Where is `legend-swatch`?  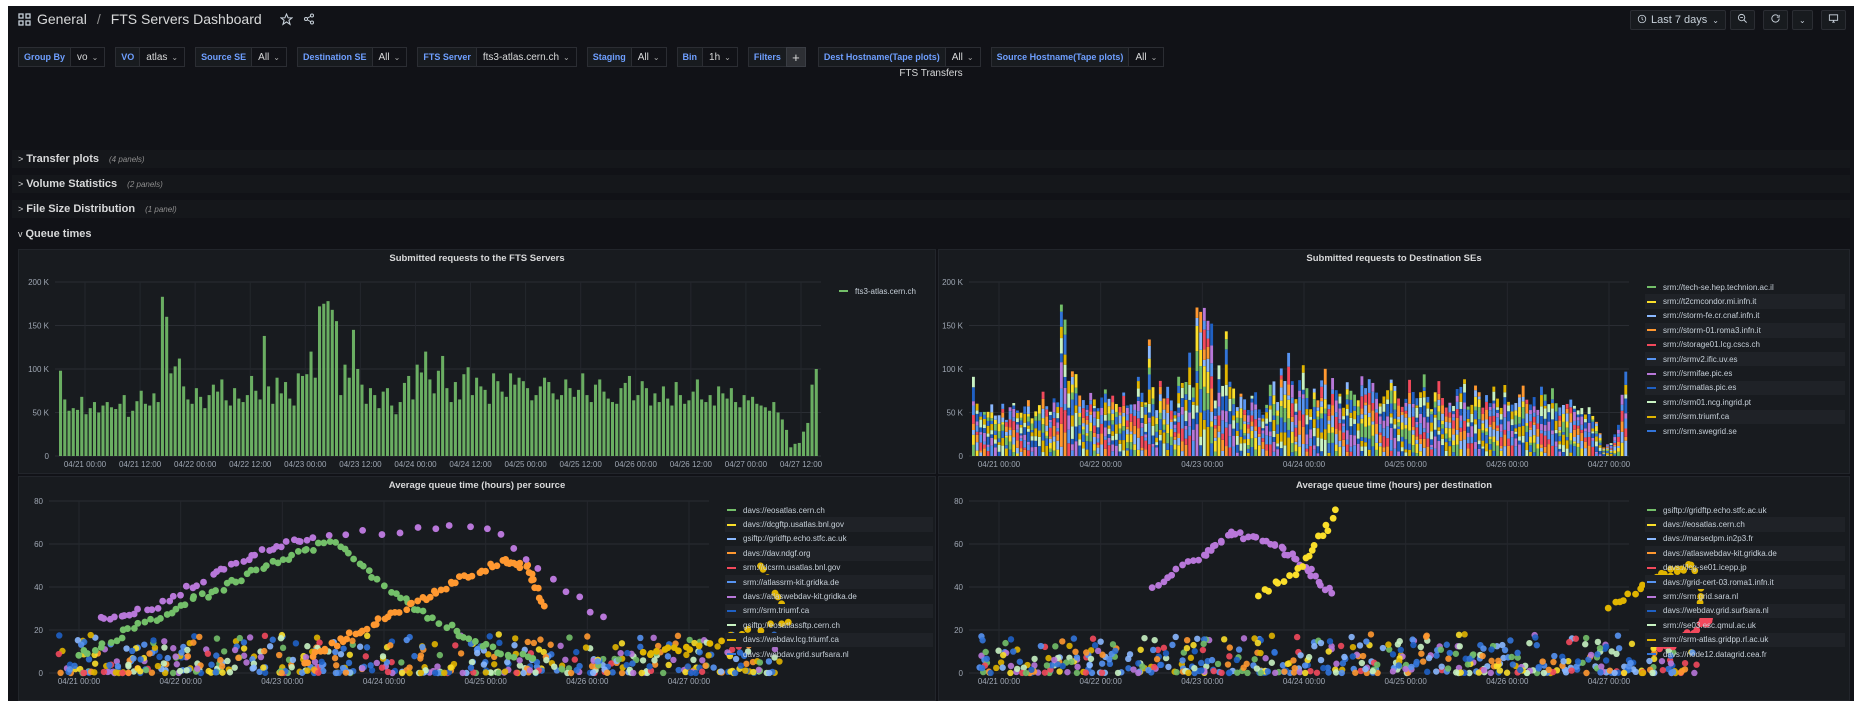 legend-swatch is located at coordinates (731, 567).